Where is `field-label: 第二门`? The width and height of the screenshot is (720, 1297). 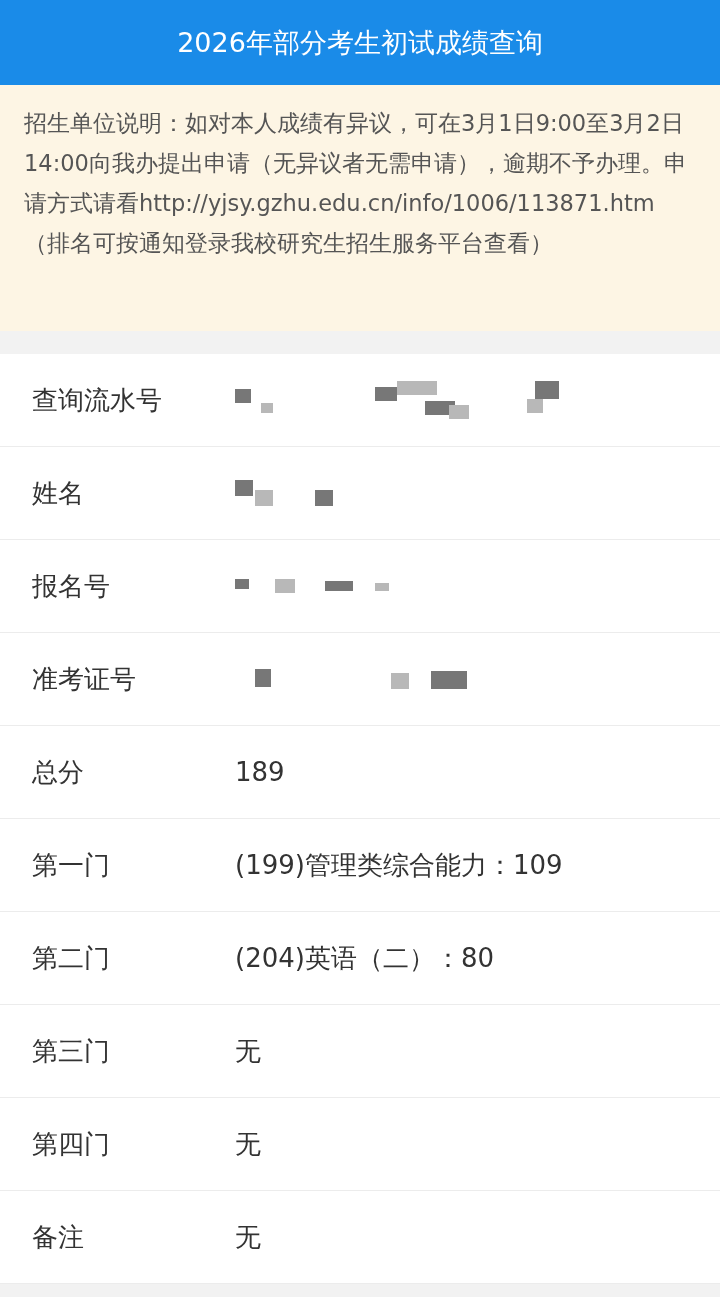
field-label: 第二门 is located at coordinates (71, 958).